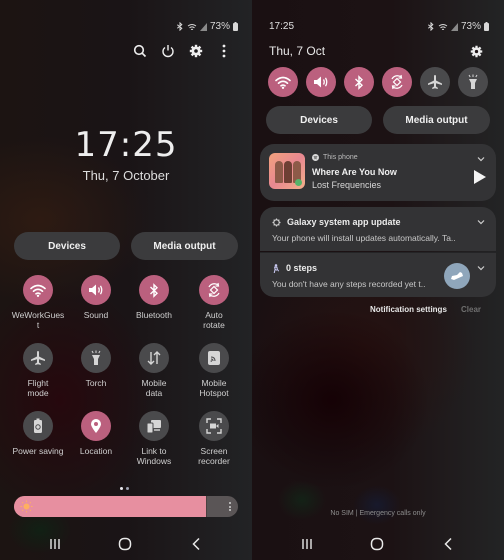 This screenshot has height=560, width=504. What do you see at coordinates (276, 268) in the screenshot?
I see `walking-icon` at bounding box center [276, 268].